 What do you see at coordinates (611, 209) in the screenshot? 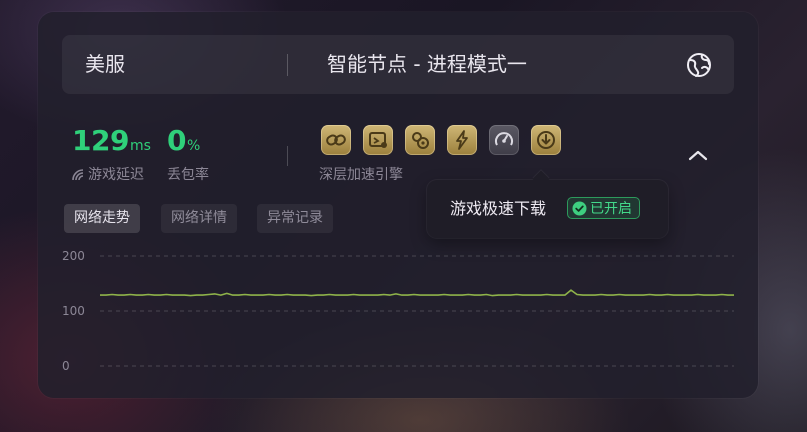
I see `badge-label: 已开启` at bounding box center [611, 209].